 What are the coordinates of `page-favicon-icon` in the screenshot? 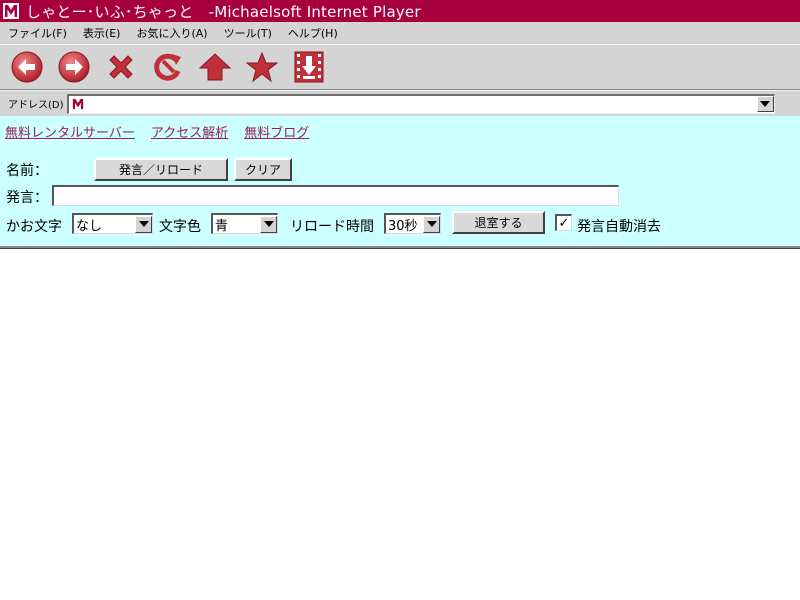 It's located at (78, 104).